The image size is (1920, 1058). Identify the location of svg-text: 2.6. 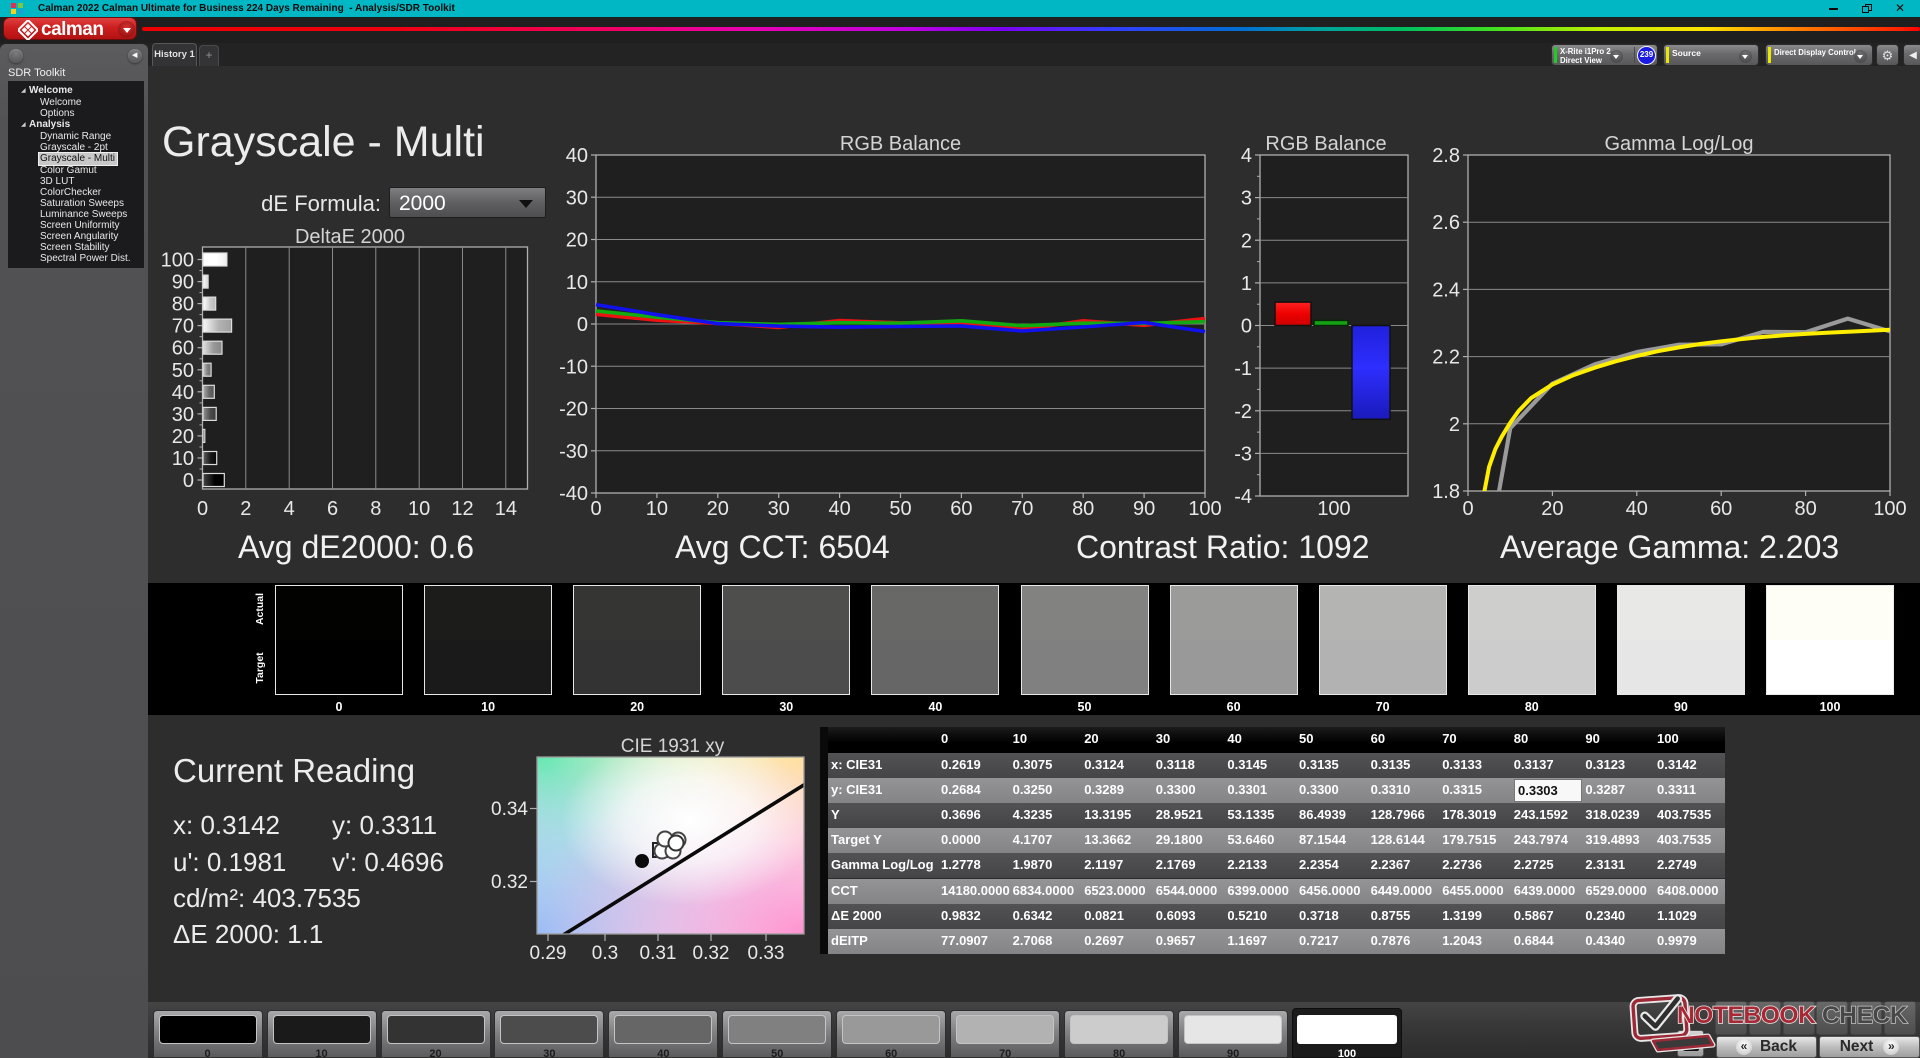
(1446, 223).